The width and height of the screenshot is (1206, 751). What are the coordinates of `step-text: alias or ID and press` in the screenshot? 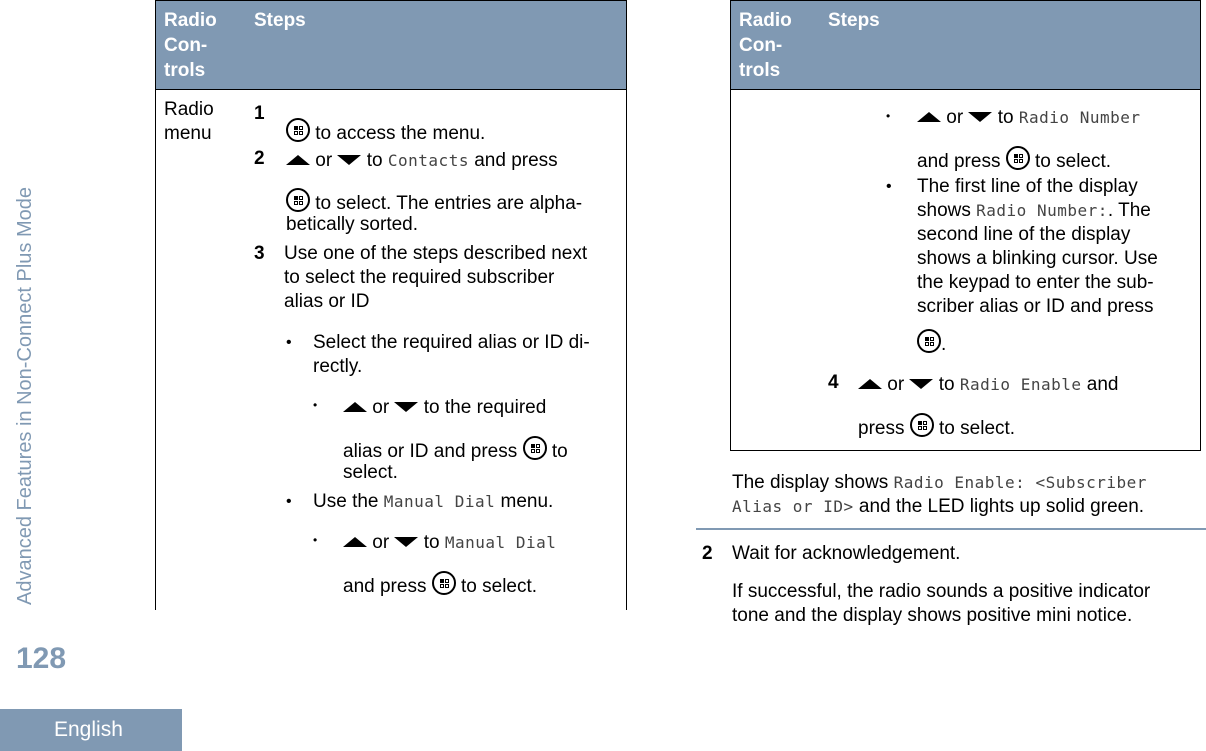 It's located at (430, 451).